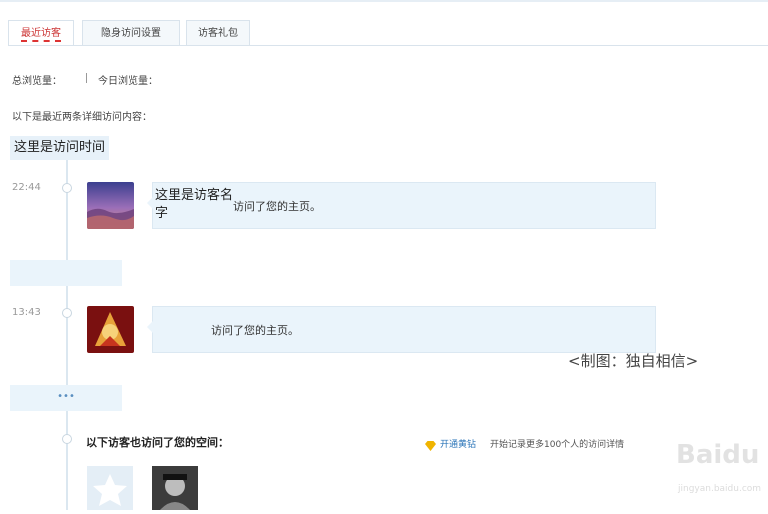 Image resolution: width=768 pixels, height=514 pixels. I want to click on visitor-name: 这里是访客名字, so click(194, 205).